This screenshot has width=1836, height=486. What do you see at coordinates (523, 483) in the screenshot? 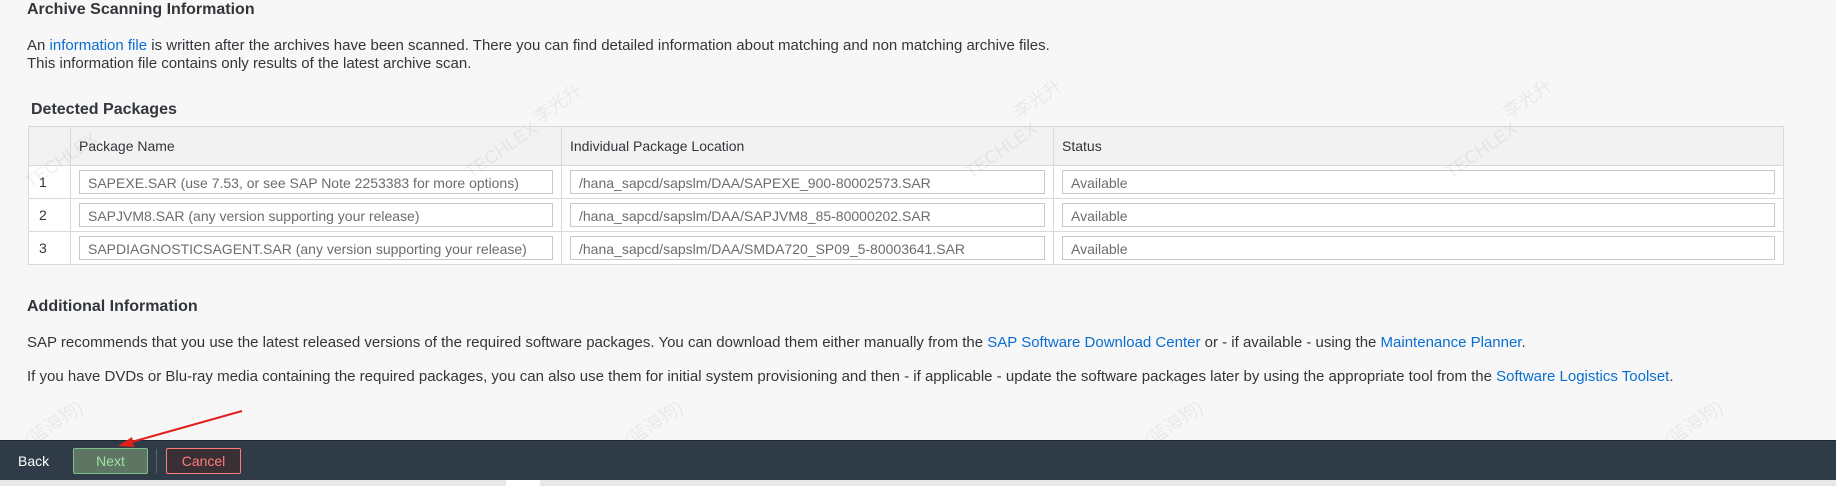
I see `bottom-strip-segment` at bounding box center [523, 483].